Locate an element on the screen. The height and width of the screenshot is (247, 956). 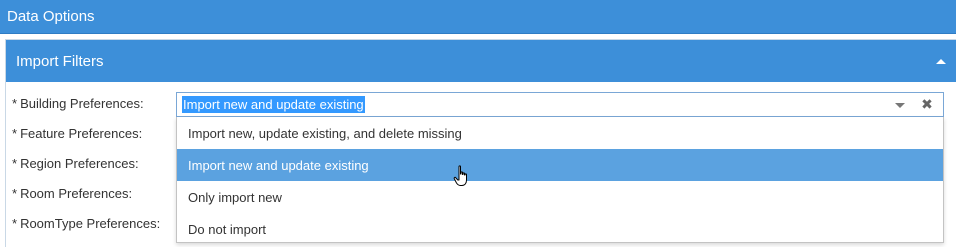
chevron-down-icon is located at coordinates (900, 105).